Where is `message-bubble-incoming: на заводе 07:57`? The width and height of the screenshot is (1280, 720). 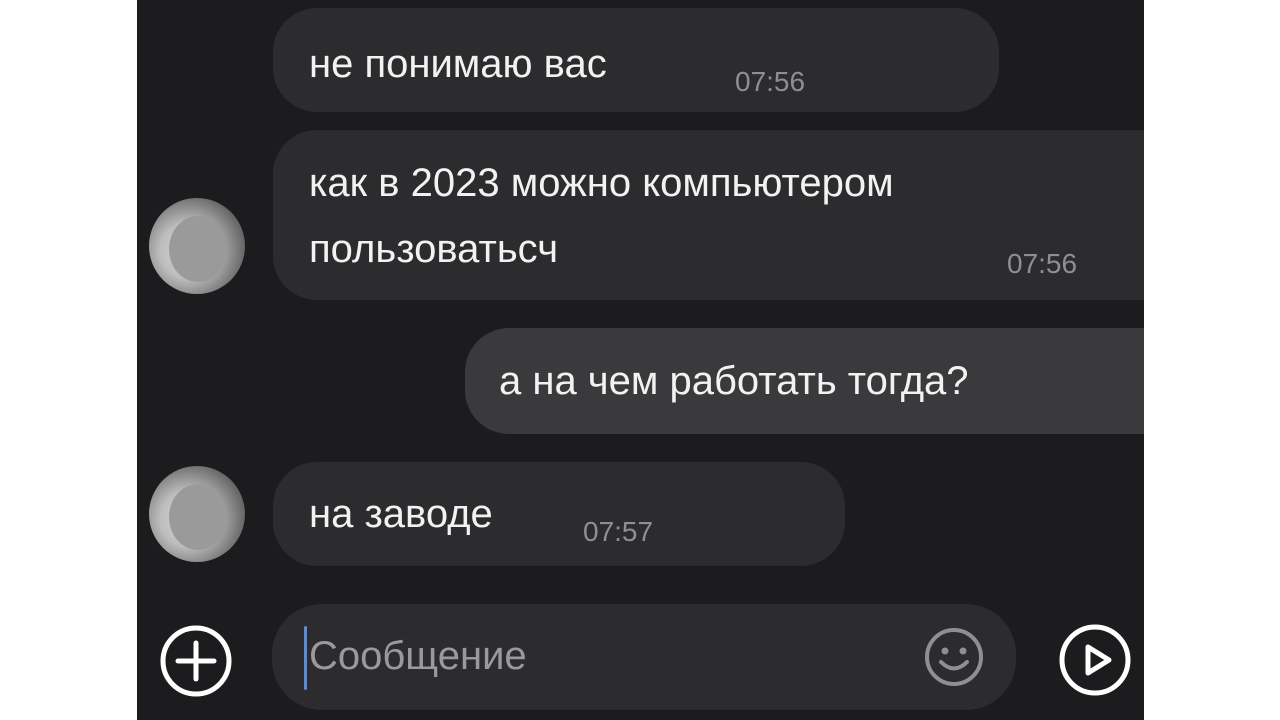 message-bubble-incoming: на заводе 07:57 is located at coordinates (559, 514).